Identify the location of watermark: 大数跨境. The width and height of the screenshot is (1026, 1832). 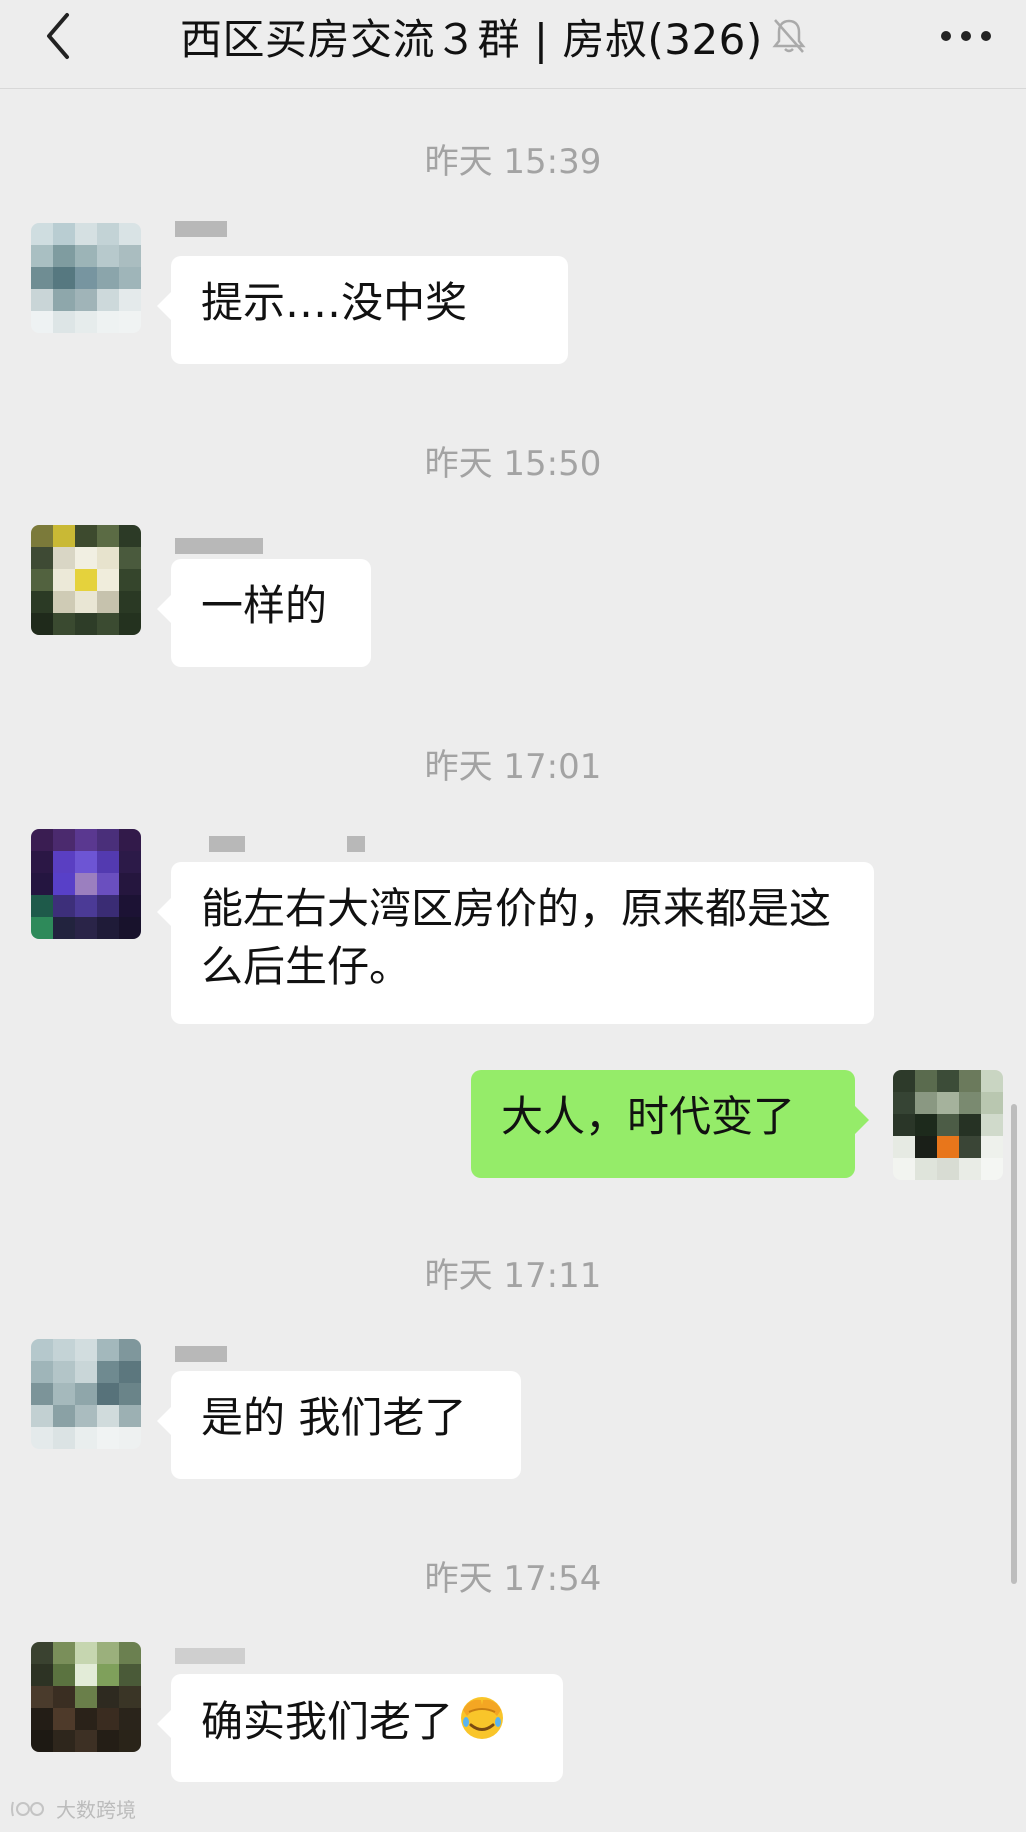
(73, 1808).